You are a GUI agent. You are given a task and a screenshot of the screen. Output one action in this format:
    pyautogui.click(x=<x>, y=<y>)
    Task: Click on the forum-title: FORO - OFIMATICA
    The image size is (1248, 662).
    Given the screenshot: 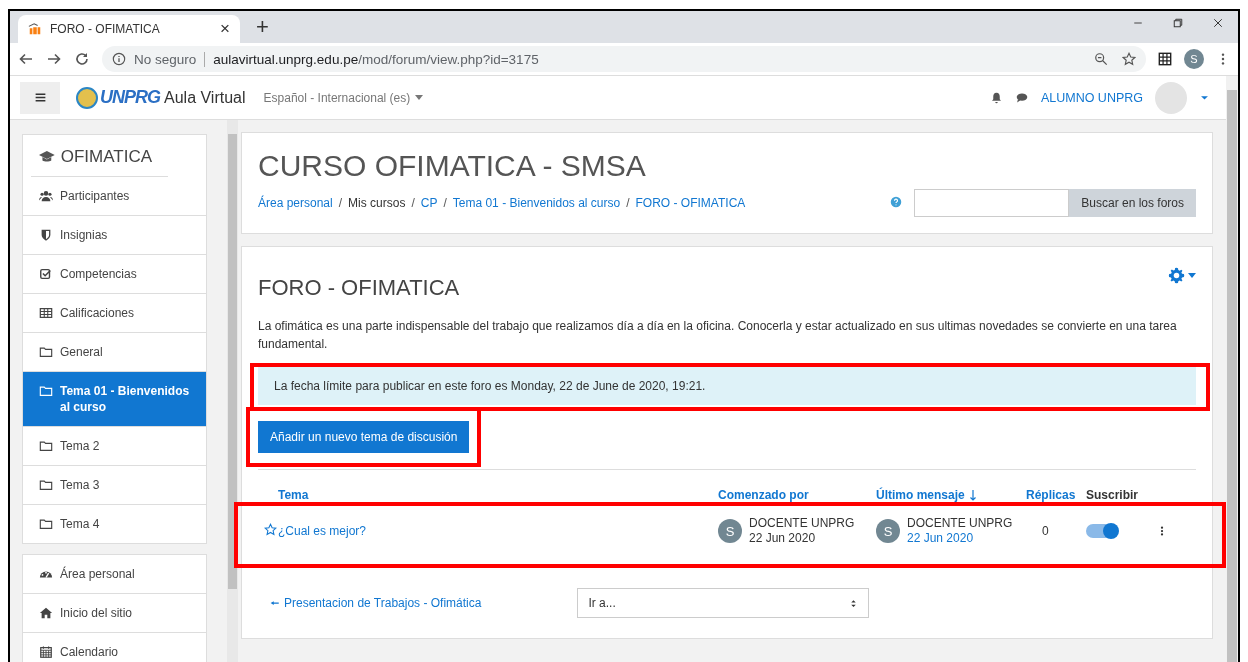 What is the action you would take?
    pyautogui.click(x=359, y=288)
    